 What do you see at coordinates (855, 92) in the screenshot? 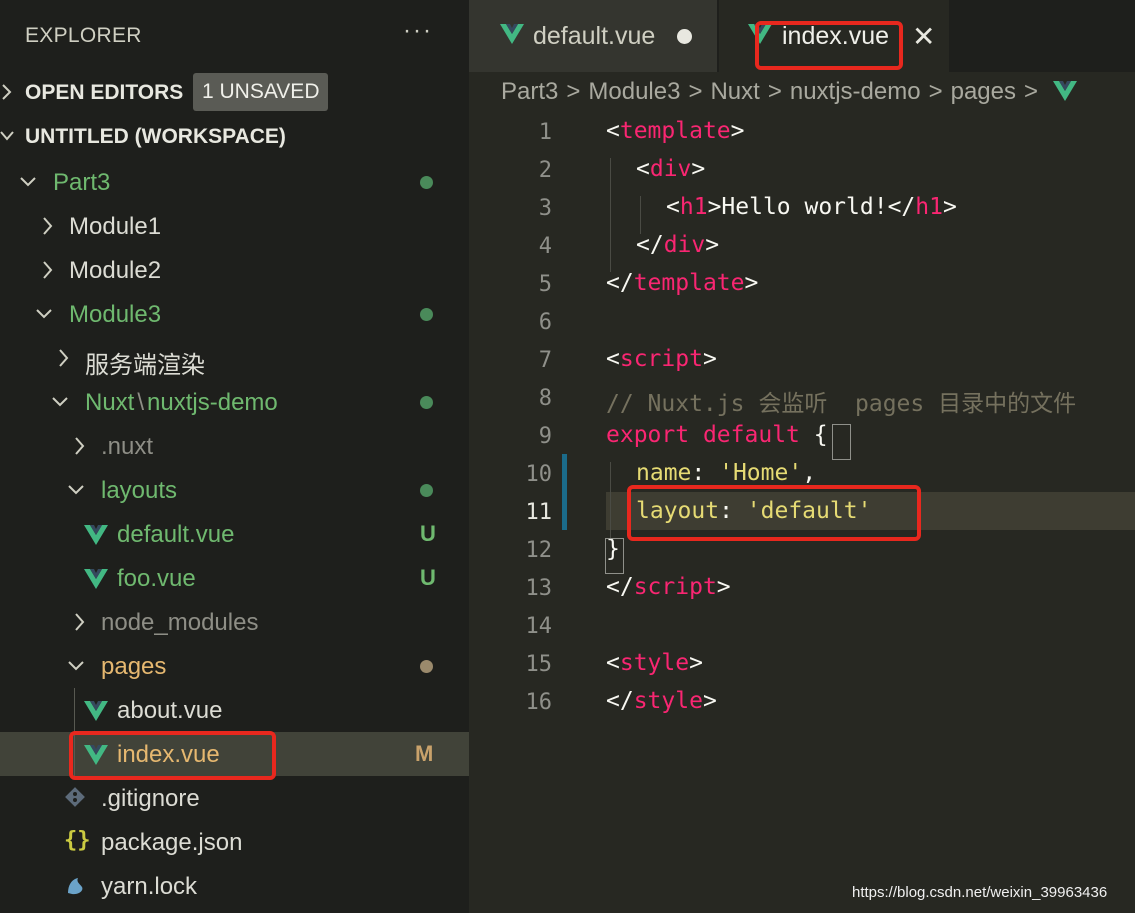
I see `breadcrumb-item: nuxtjs-demo` at bounding box center [855, 92].